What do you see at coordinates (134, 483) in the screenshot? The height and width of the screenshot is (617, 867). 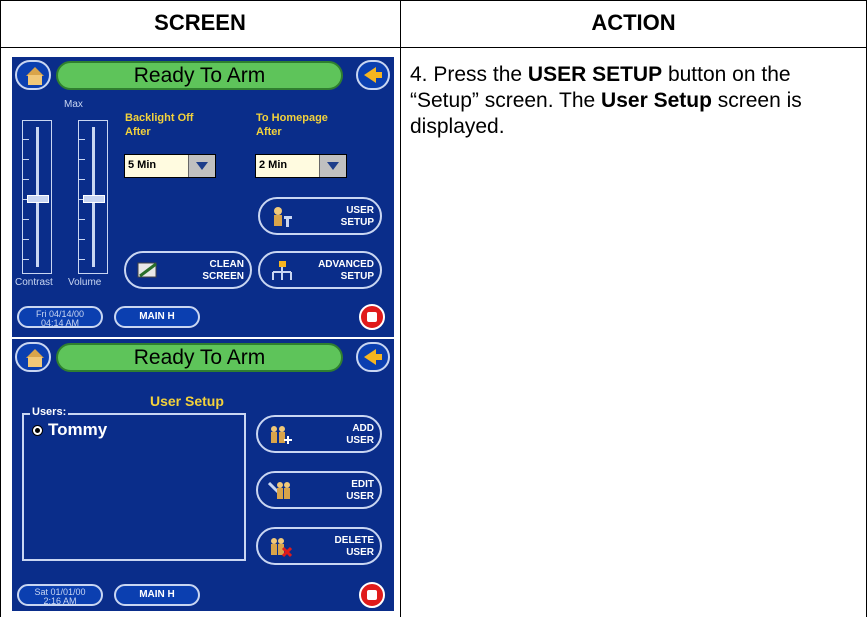 I see `users-list: Users: Tommy` at bounding box center [134, 483].